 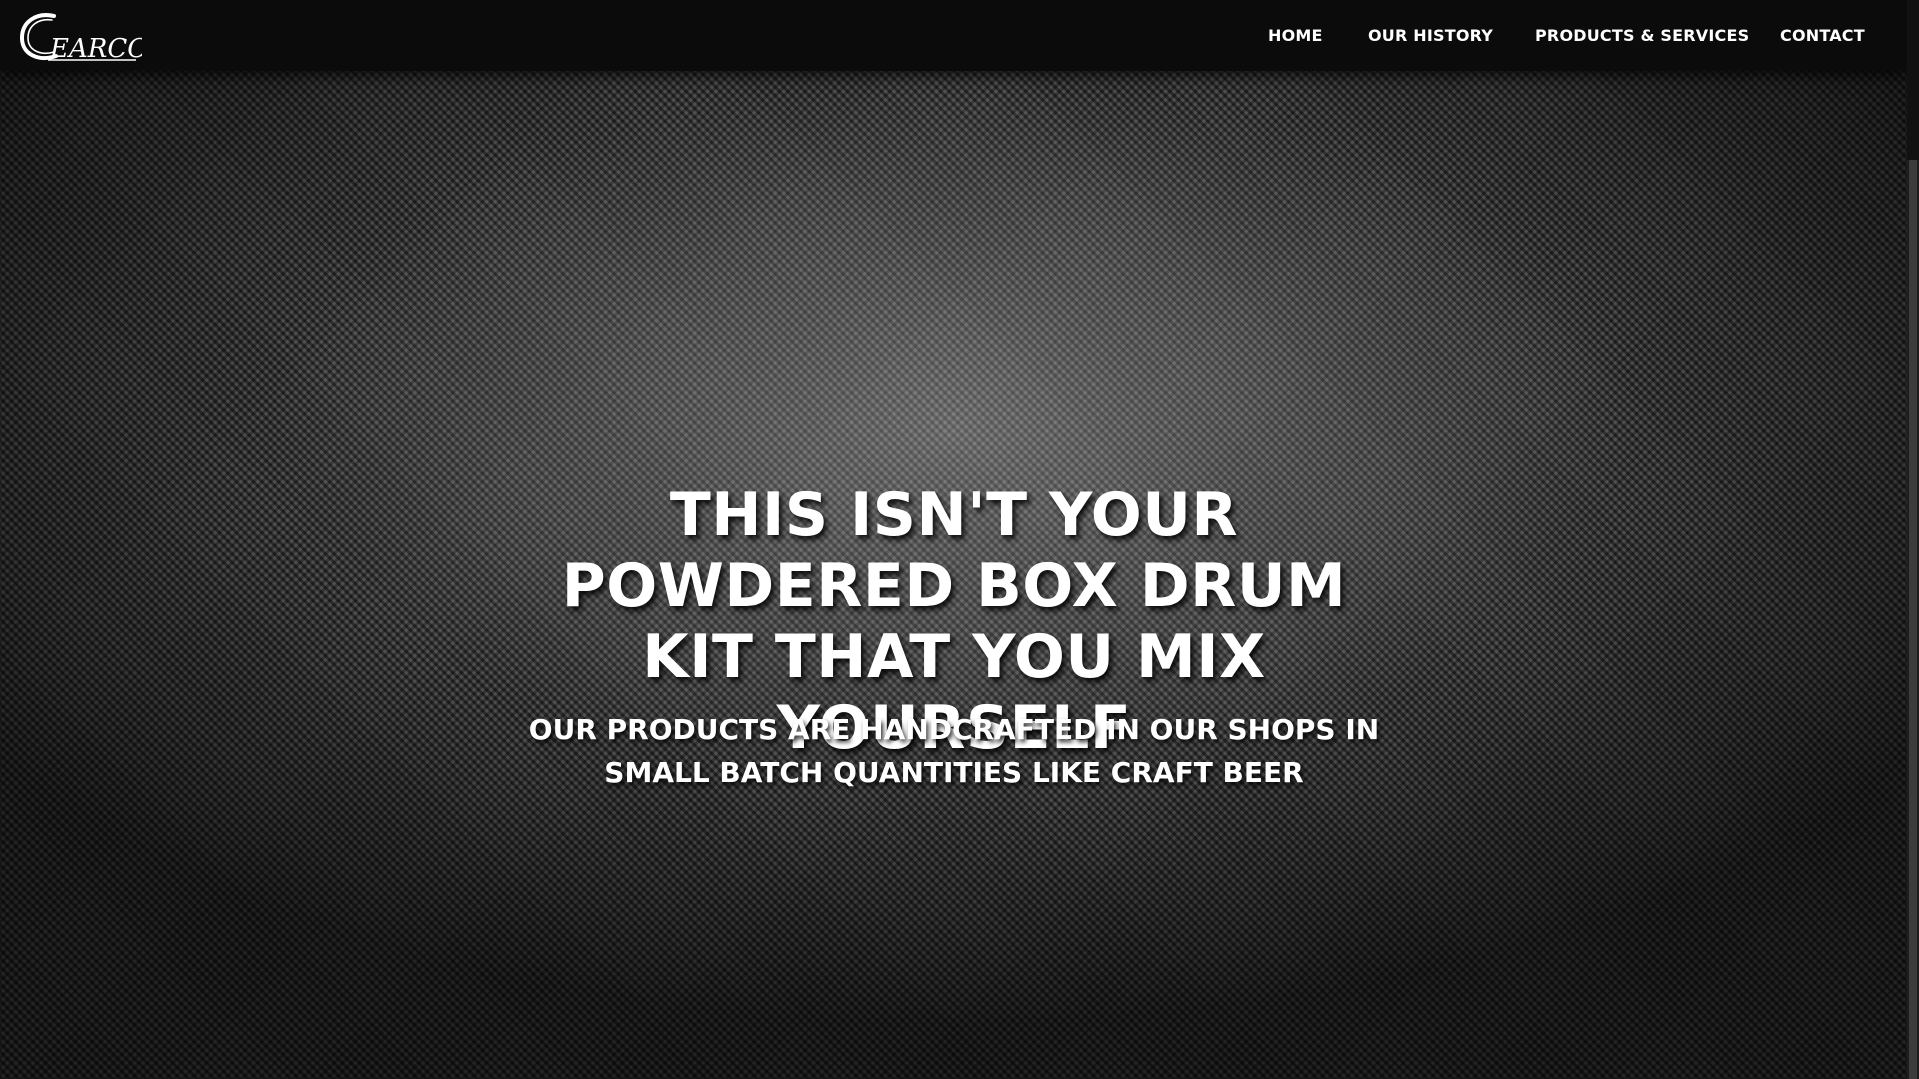 What do you see at coordinates (1295, 35) in the screenshot?
I see `nav-home: HOME` at bounding box center [1295, 35].